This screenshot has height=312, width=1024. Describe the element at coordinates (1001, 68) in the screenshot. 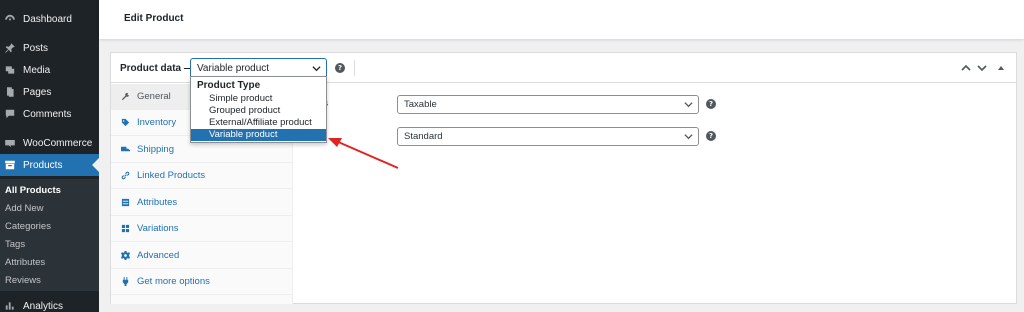

I see `collapse-toggle-icon` at that location.